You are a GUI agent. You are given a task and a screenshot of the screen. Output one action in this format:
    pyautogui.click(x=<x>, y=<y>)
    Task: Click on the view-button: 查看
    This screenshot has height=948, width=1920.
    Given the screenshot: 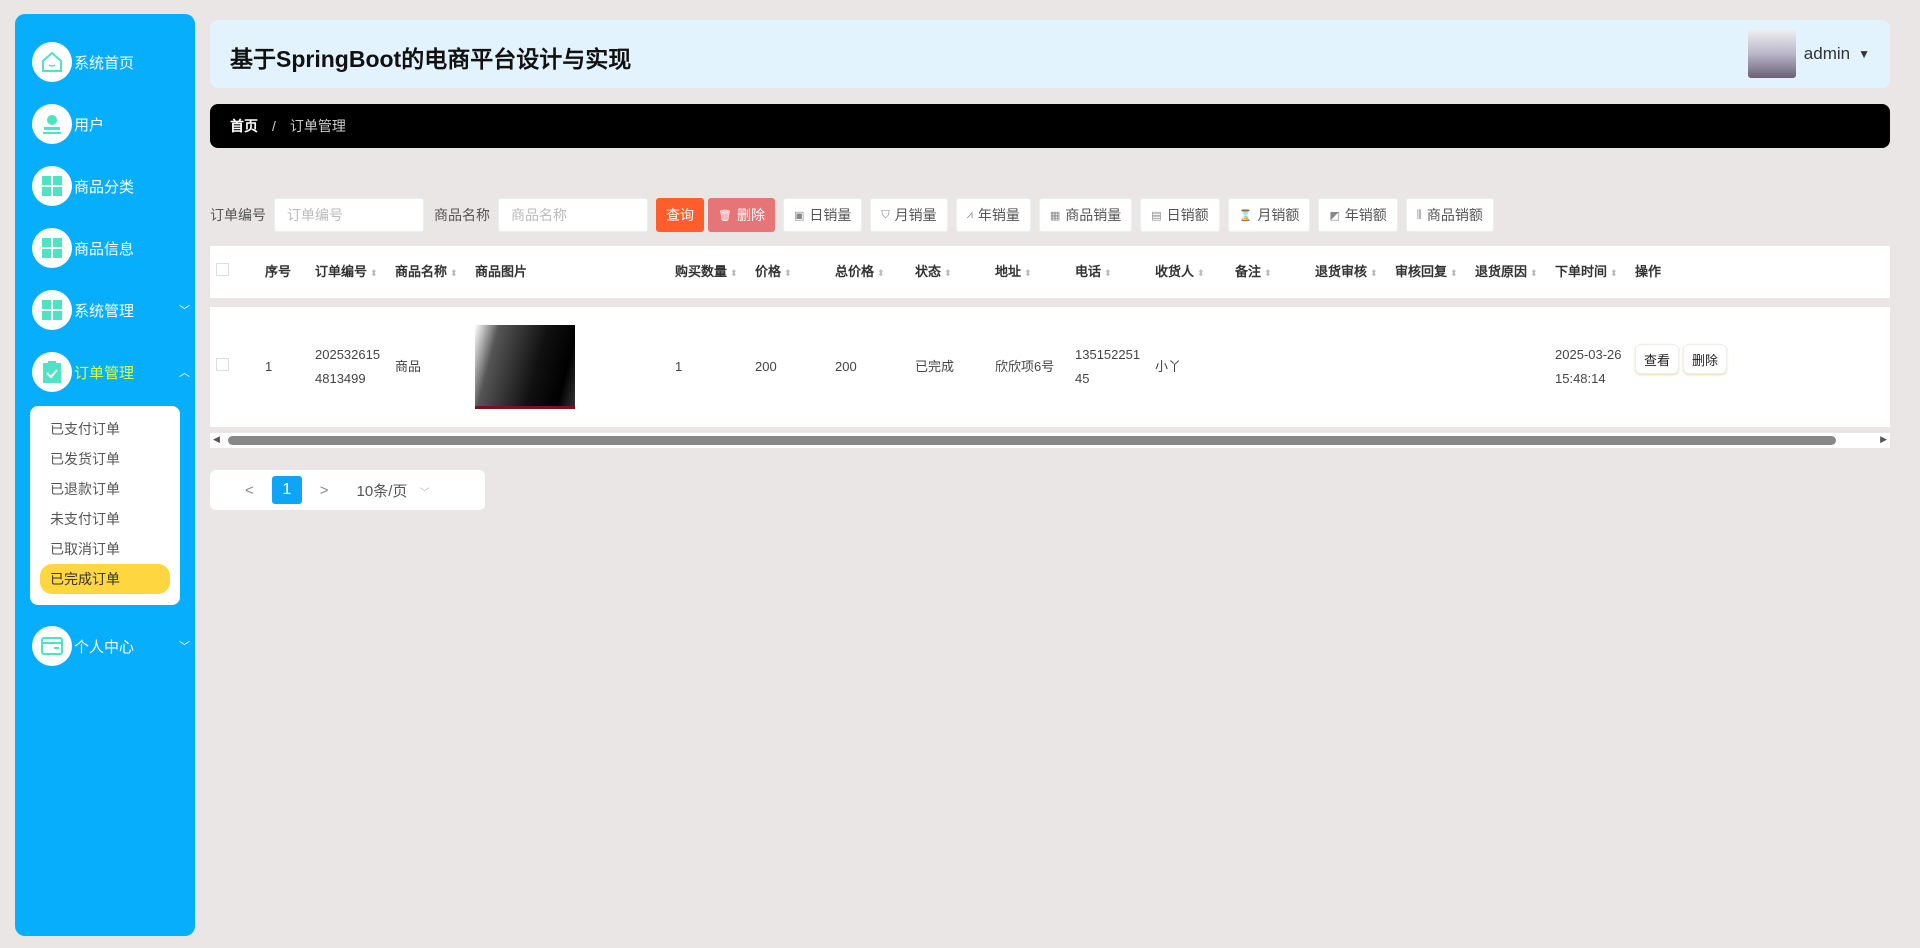 What is the action you would take?
    pyautogui.click(x=1657, y=359)
    